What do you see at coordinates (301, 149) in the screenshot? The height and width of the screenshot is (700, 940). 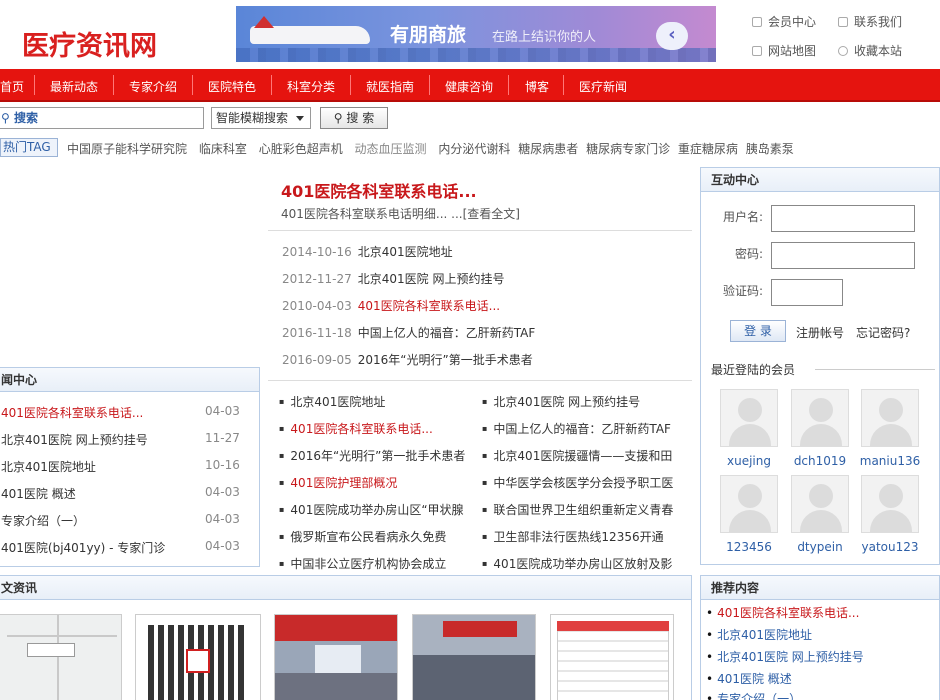 I see `tag-item: 心脏彩色超声机` at bounding box center [301, 149].